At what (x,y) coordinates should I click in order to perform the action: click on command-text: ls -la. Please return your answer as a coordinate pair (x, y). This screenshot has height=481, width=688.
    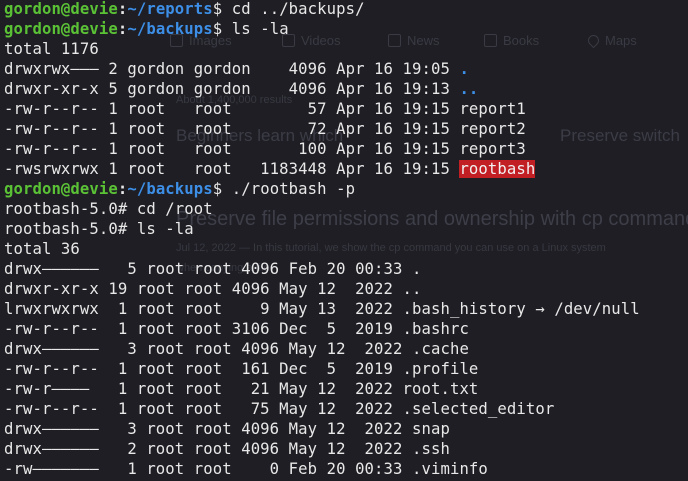
    Looking at the image, I should click on (255, 29).